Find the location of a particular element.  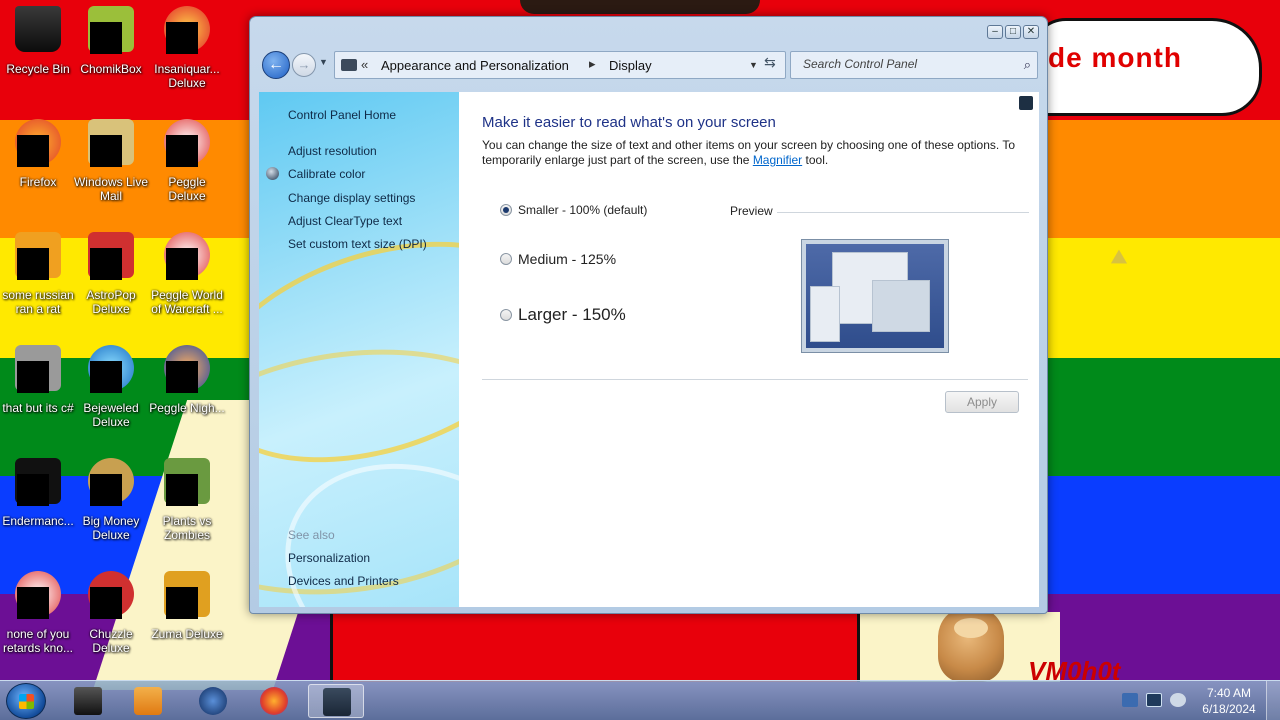

option-label: Smaller - 100% (default) is located at coordinates (583, 210).